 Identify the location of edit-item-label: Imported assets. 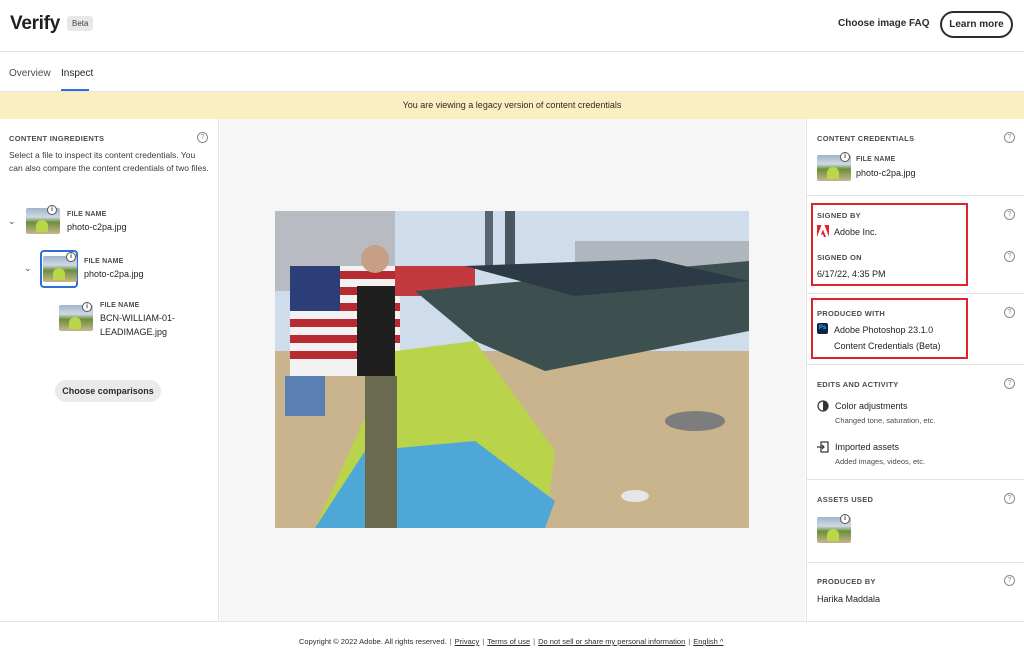
(867, 447).